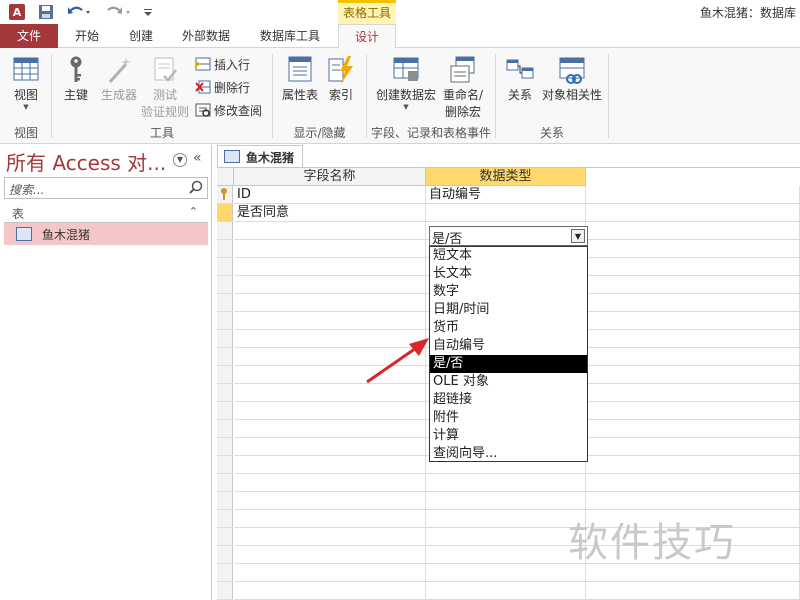  Describe the element at coordinates (193, 211) in the screenshot. I see `collapse-up-icon: ⌃` at that location.